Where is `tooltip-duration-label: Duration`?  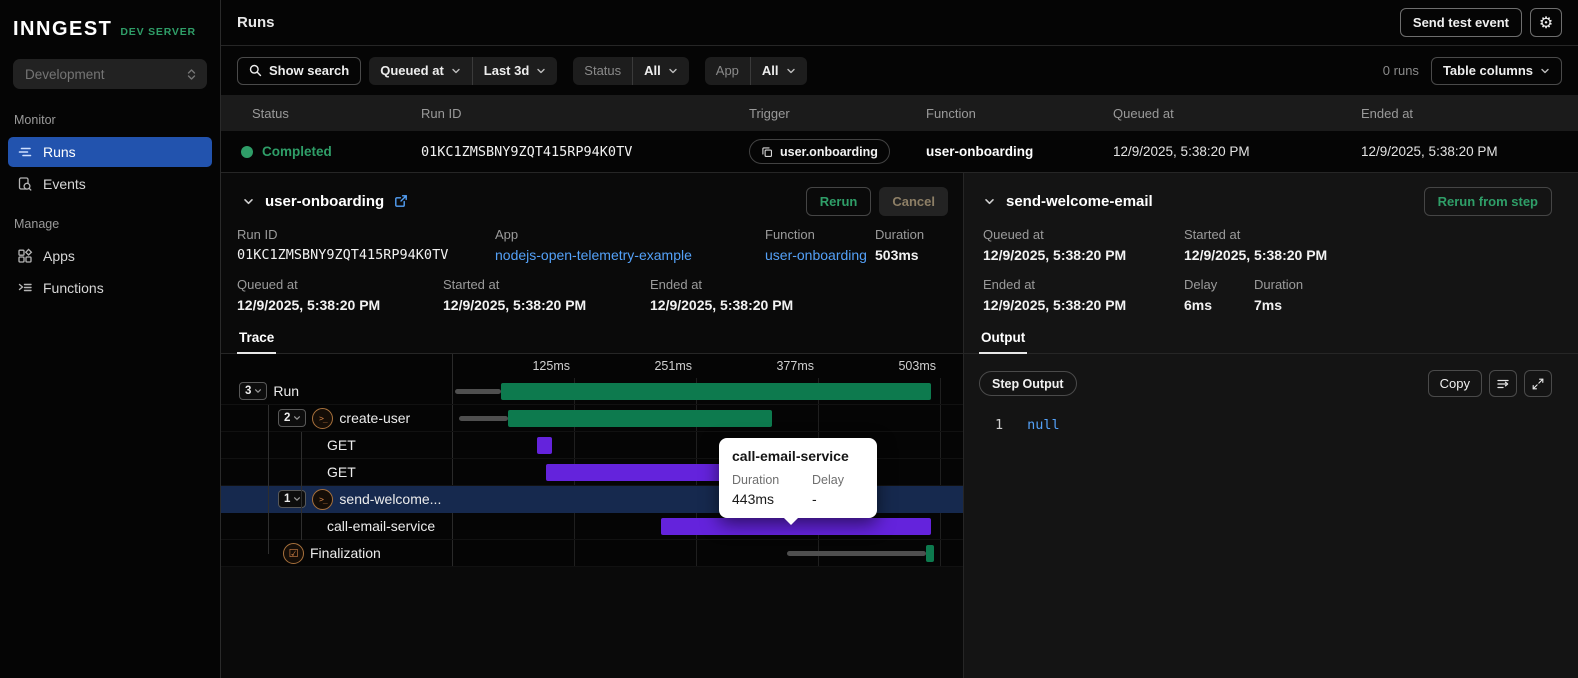 tooltip-duration-label: Duration is located at coordinates (756, 480).